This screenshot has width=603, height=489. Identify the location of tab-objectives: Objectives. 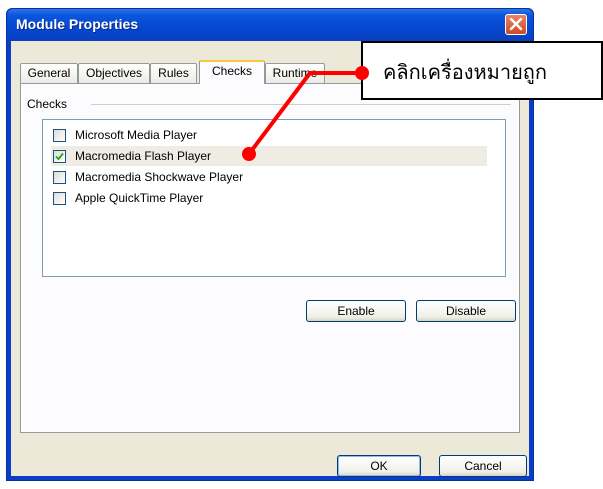
(114, 73).